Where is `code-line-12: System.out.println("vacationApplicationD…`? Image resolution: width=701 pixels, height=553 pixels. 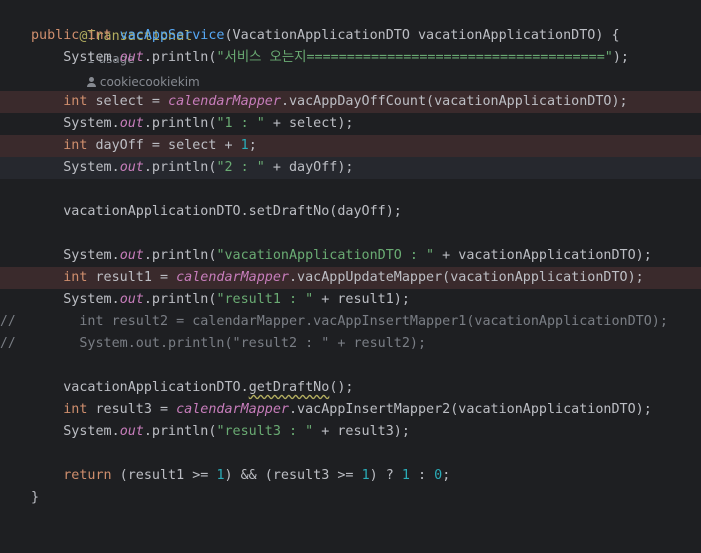
code-line-12: System.out.println("vacationApplicationD… is located at coordinates (350, 256).